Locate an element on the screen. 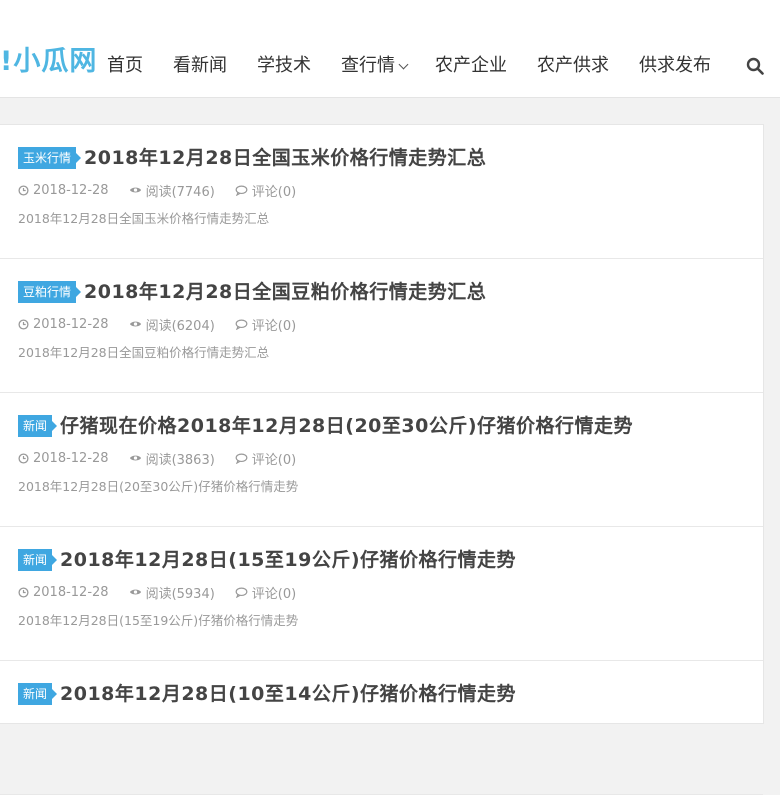  category-tag: 豆粕行情 is located at coordinates (50, 292).